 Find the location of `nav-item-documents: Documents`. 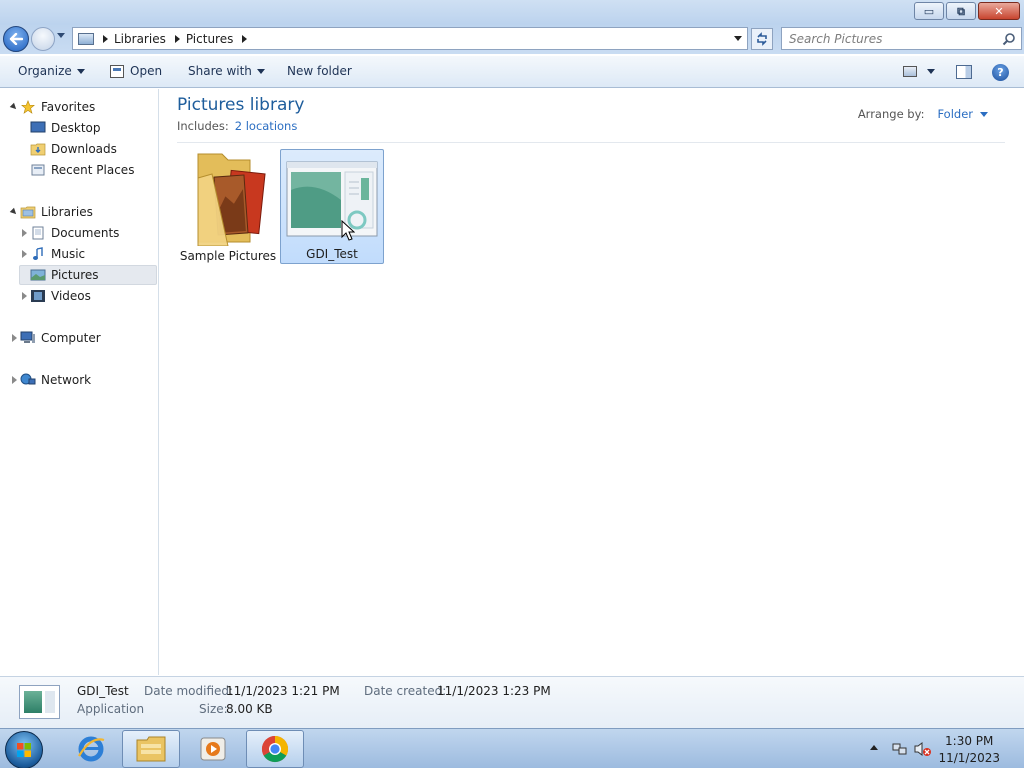

nav-item-documents: Documents is located at coordinates (74, 233).